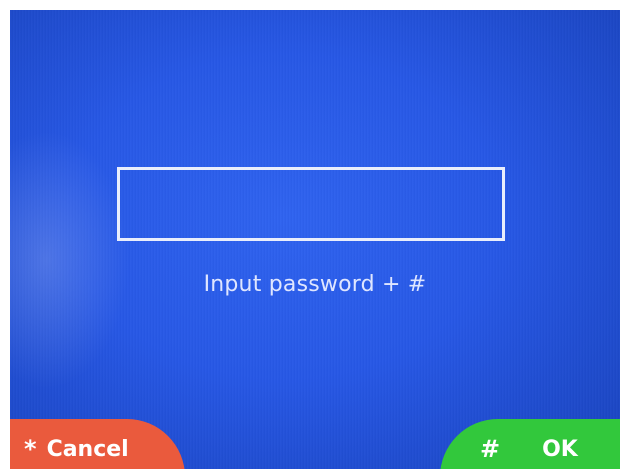  Describe the element at coordinates (490, 449) in the screenshot. I see `hash-icon: #` at that location.